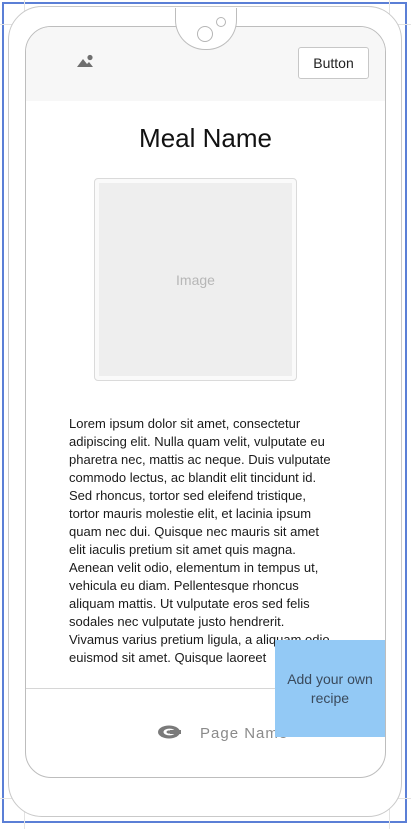 The image size is (411, 829). Describe the element at coordinates (330, 688) in the screenshot. I see `add-recipe-button: Add your own recipe` at that location.